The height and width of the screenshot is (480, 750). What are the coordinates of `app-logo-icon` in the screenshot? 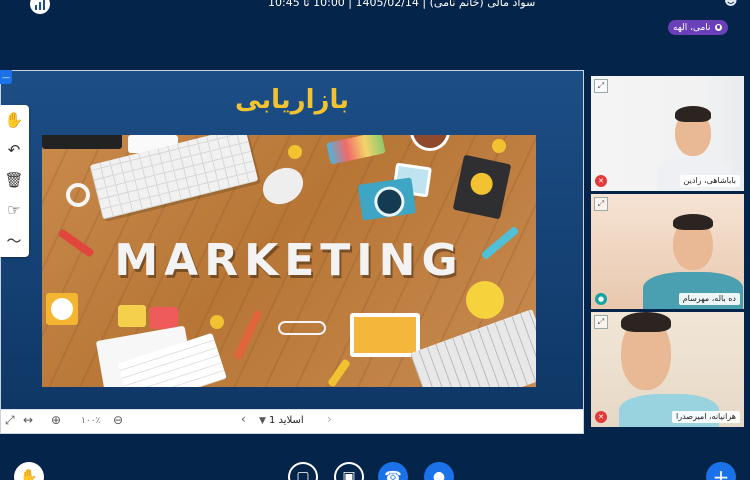 It's located at (40, 7).